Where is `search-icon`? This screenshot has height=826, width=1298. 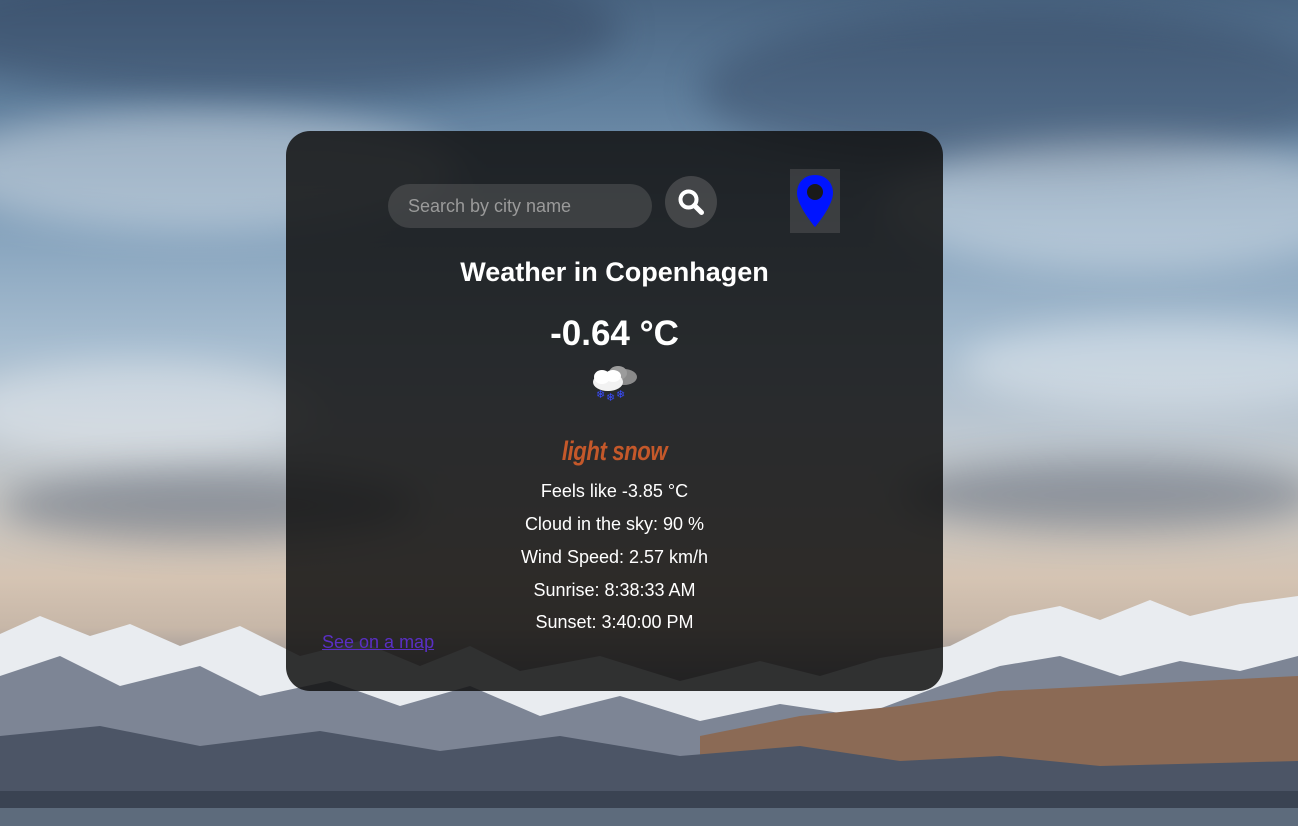 search-icon is located at coordinates (691, 202).